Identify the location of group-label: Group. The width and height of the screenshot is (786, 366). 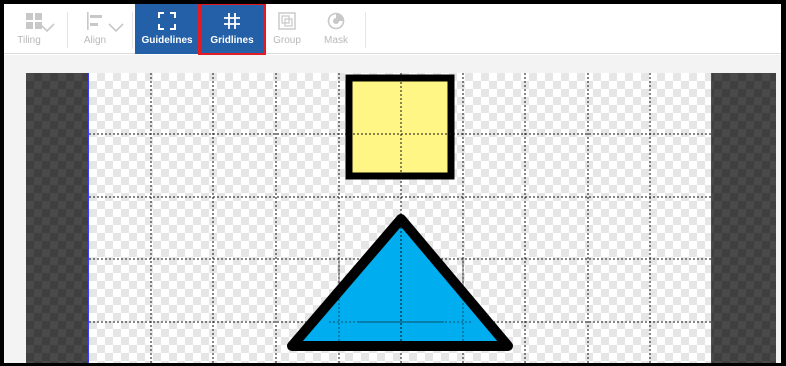
(287, 40).